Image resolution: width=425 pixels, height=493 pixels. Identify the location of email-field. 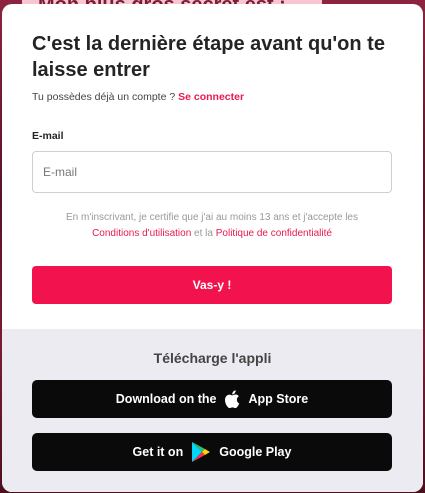
(212, 172).